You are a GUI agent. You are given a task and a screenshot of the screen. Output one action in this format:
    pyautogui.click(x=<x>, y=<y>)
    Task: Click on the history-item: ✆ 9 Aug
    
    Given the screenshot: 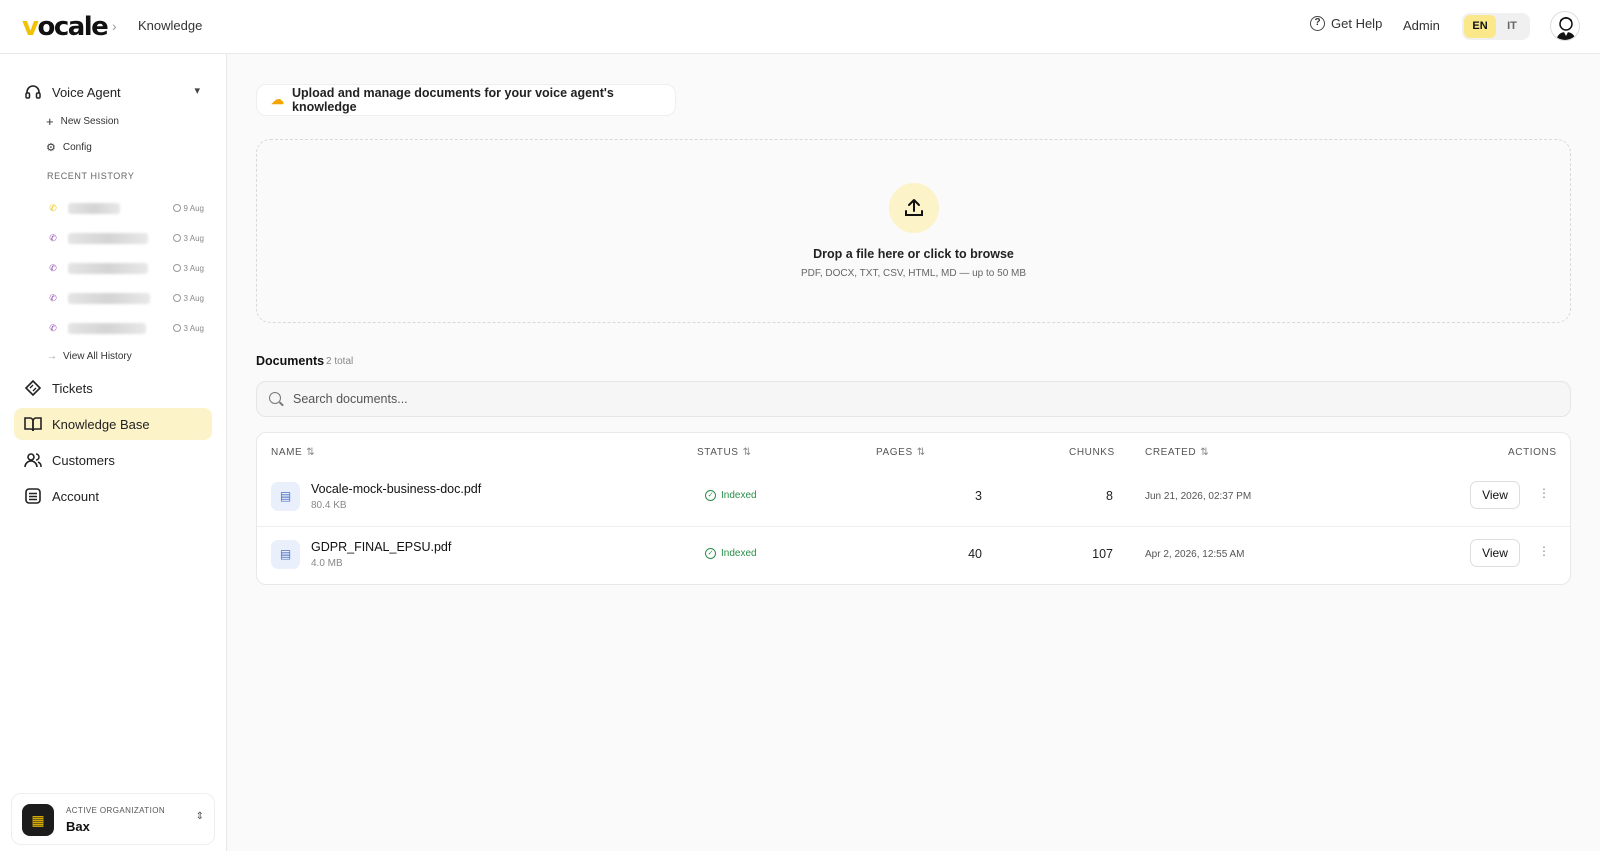 What is the action you would take?
    pyautogui.click(x=125, y=208)
    